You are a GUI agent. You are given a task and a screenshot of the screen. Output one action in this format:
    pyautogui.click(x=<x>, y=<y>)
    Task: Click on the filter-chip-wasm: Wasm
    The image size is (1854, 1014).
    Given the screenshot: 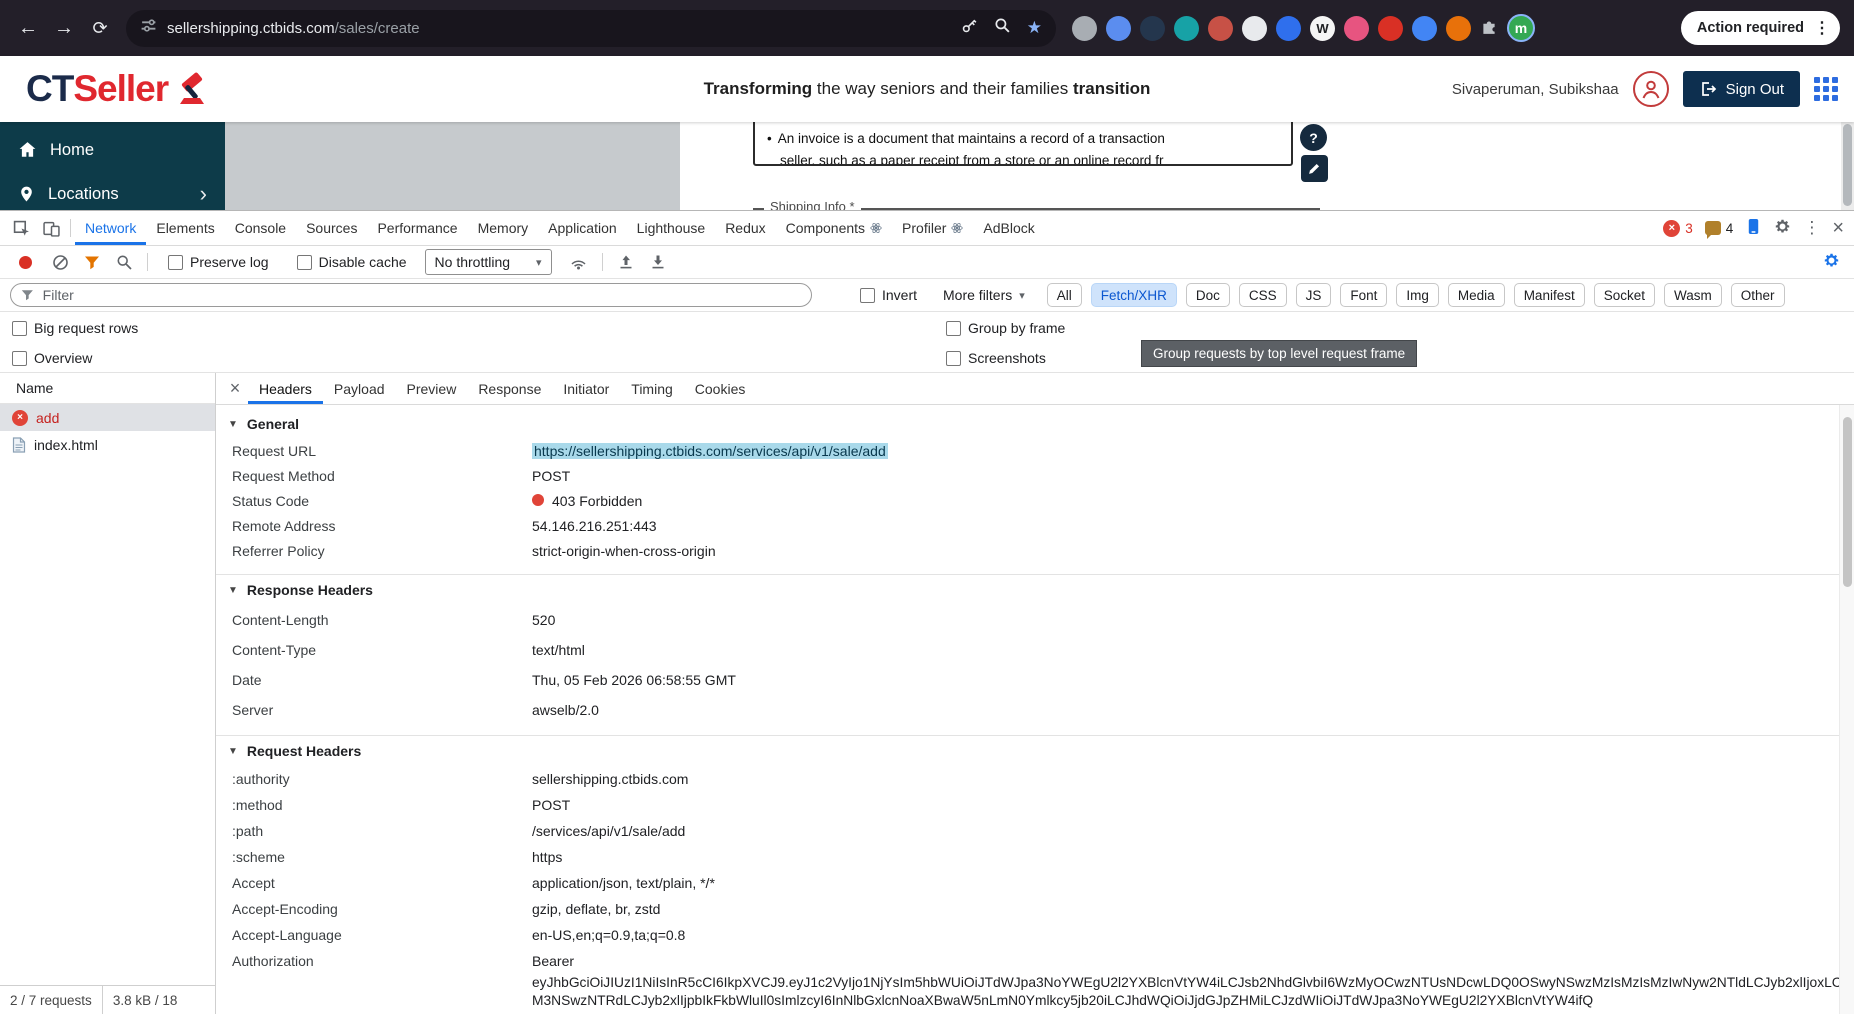 What is the action you would take?
    pyautogui.click(x=1693, y=295)
    